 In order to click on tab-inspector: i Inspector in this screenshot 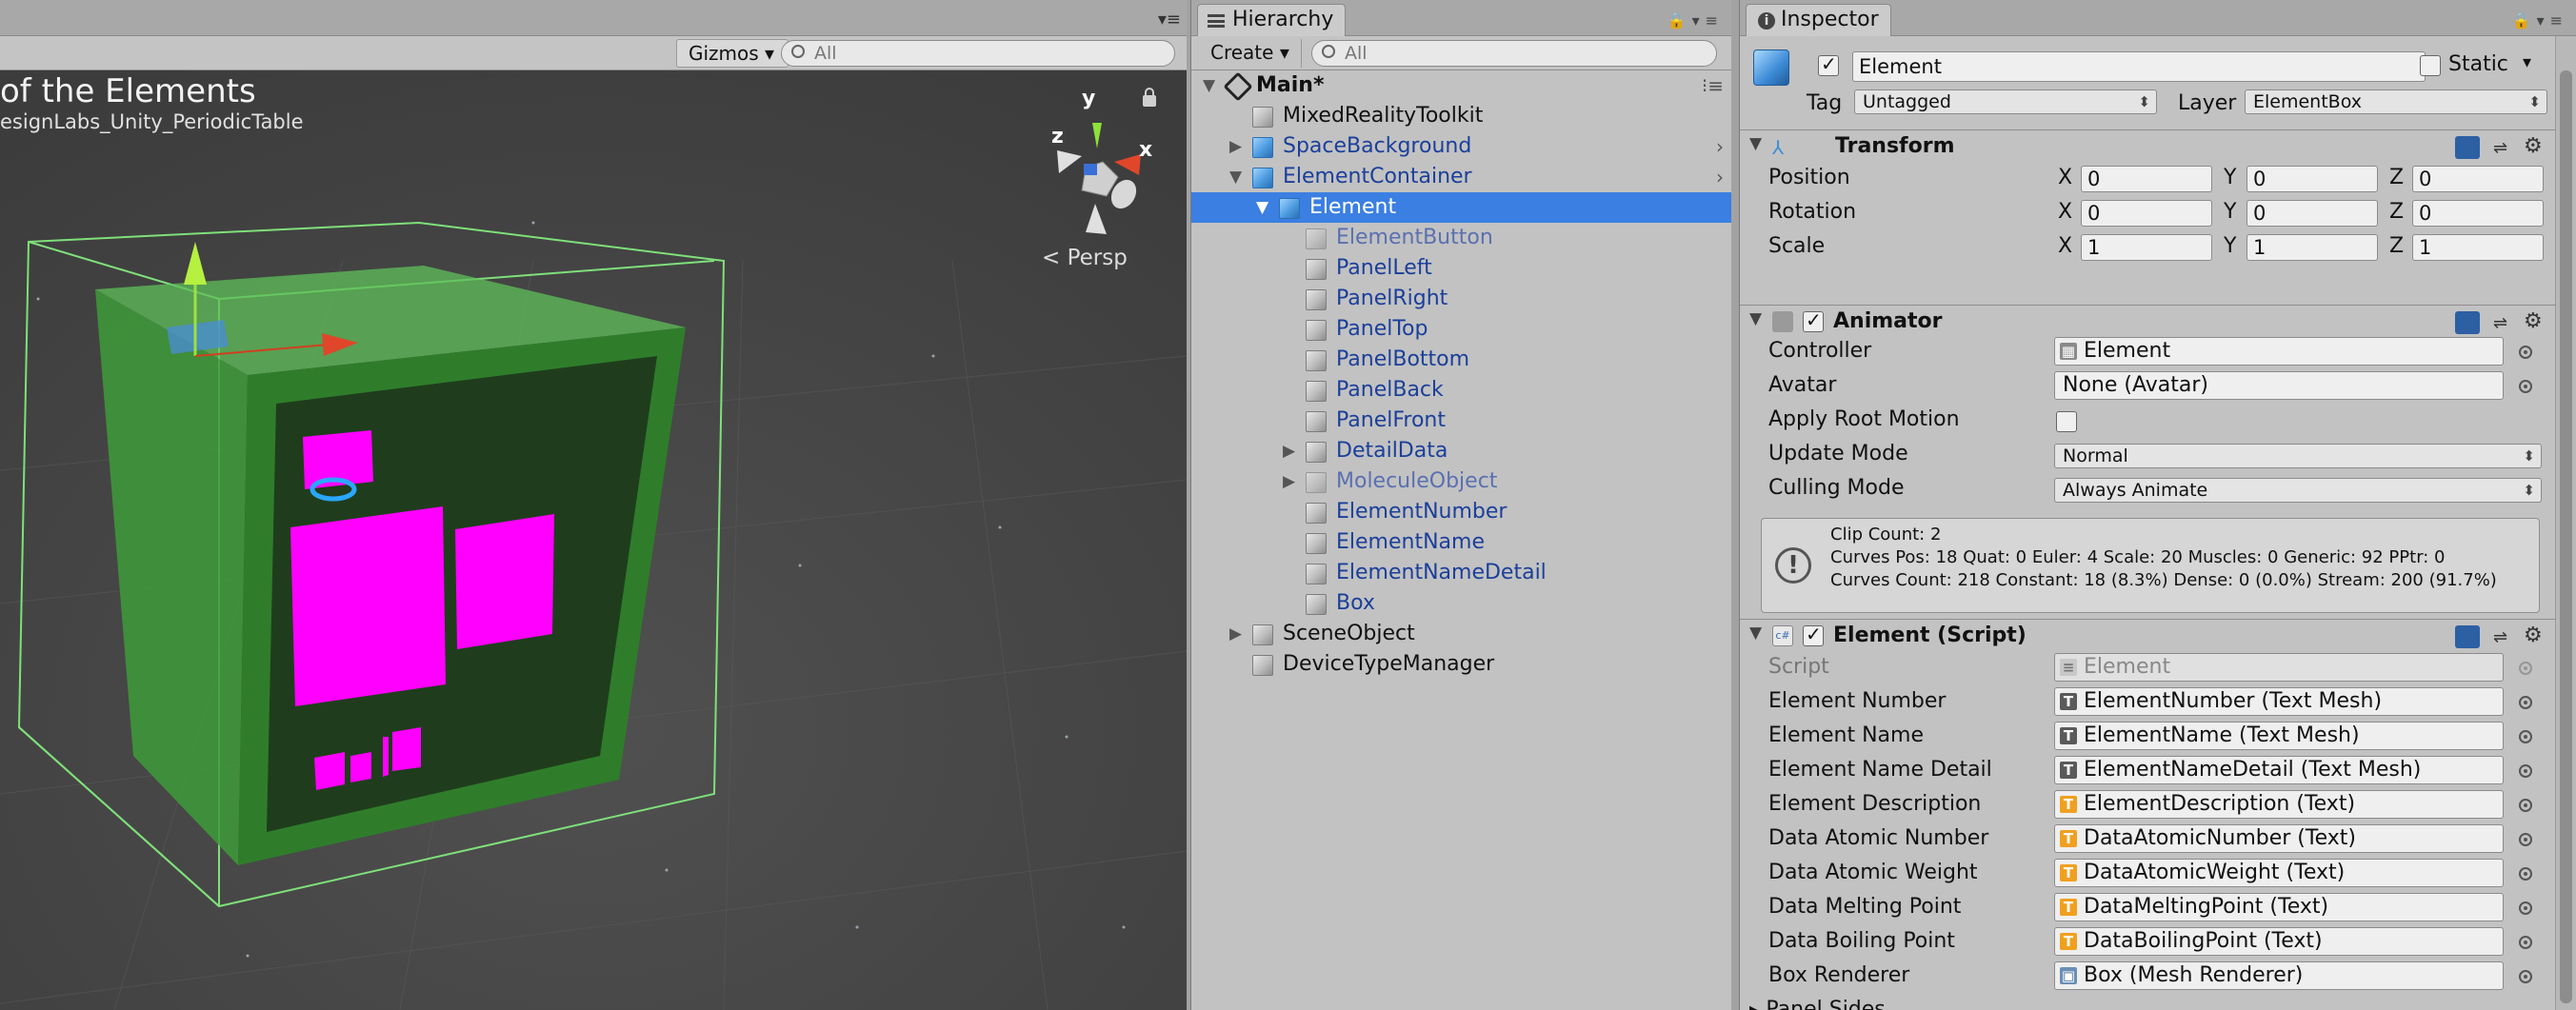, I will do `click(1818, 20)`.